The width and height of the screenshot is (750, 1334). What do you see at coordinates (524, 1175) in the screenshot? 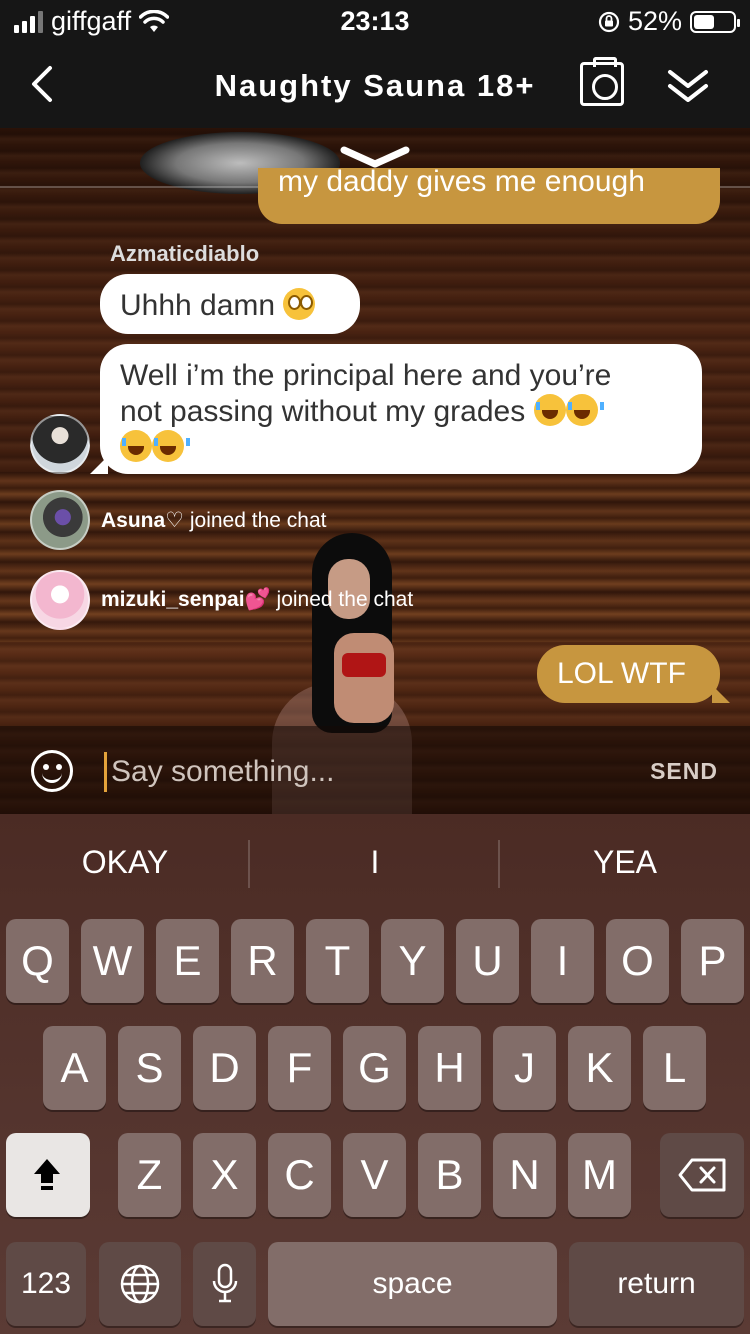
I see `key-n: N` at bounding box center [524, 1175].